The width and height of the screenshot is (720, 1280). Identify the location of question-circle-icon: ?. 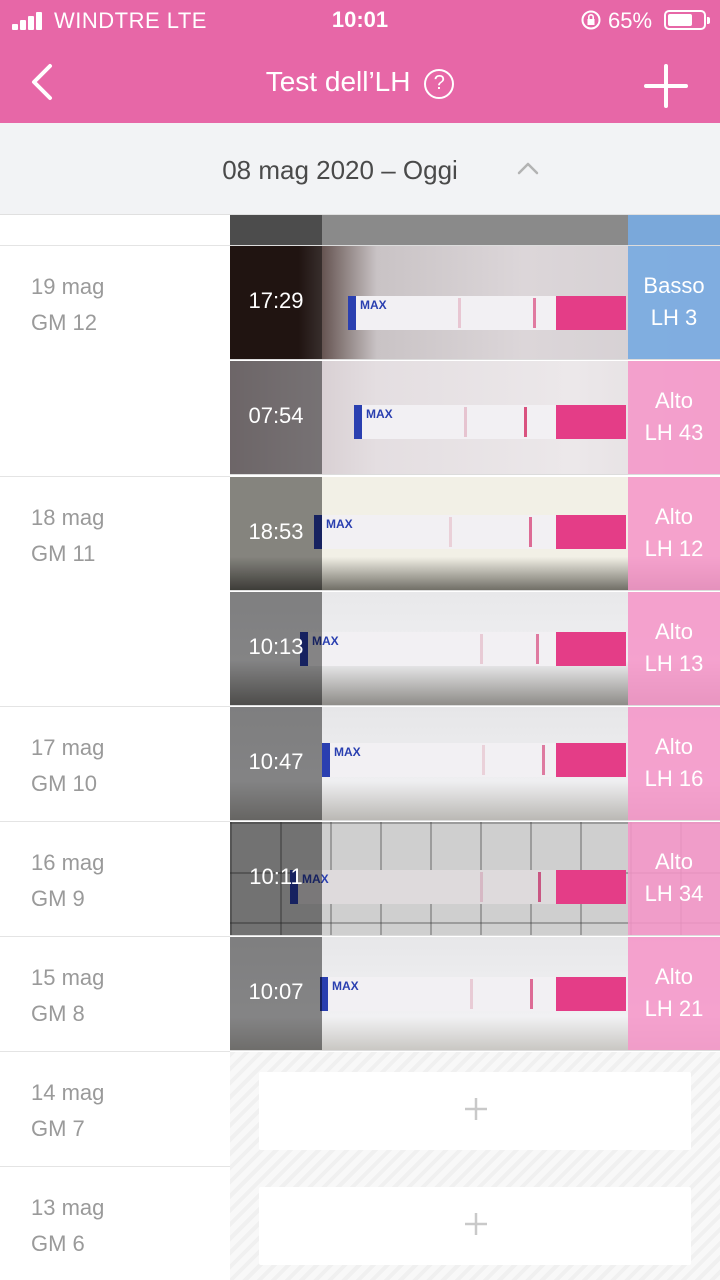
(439, 84).